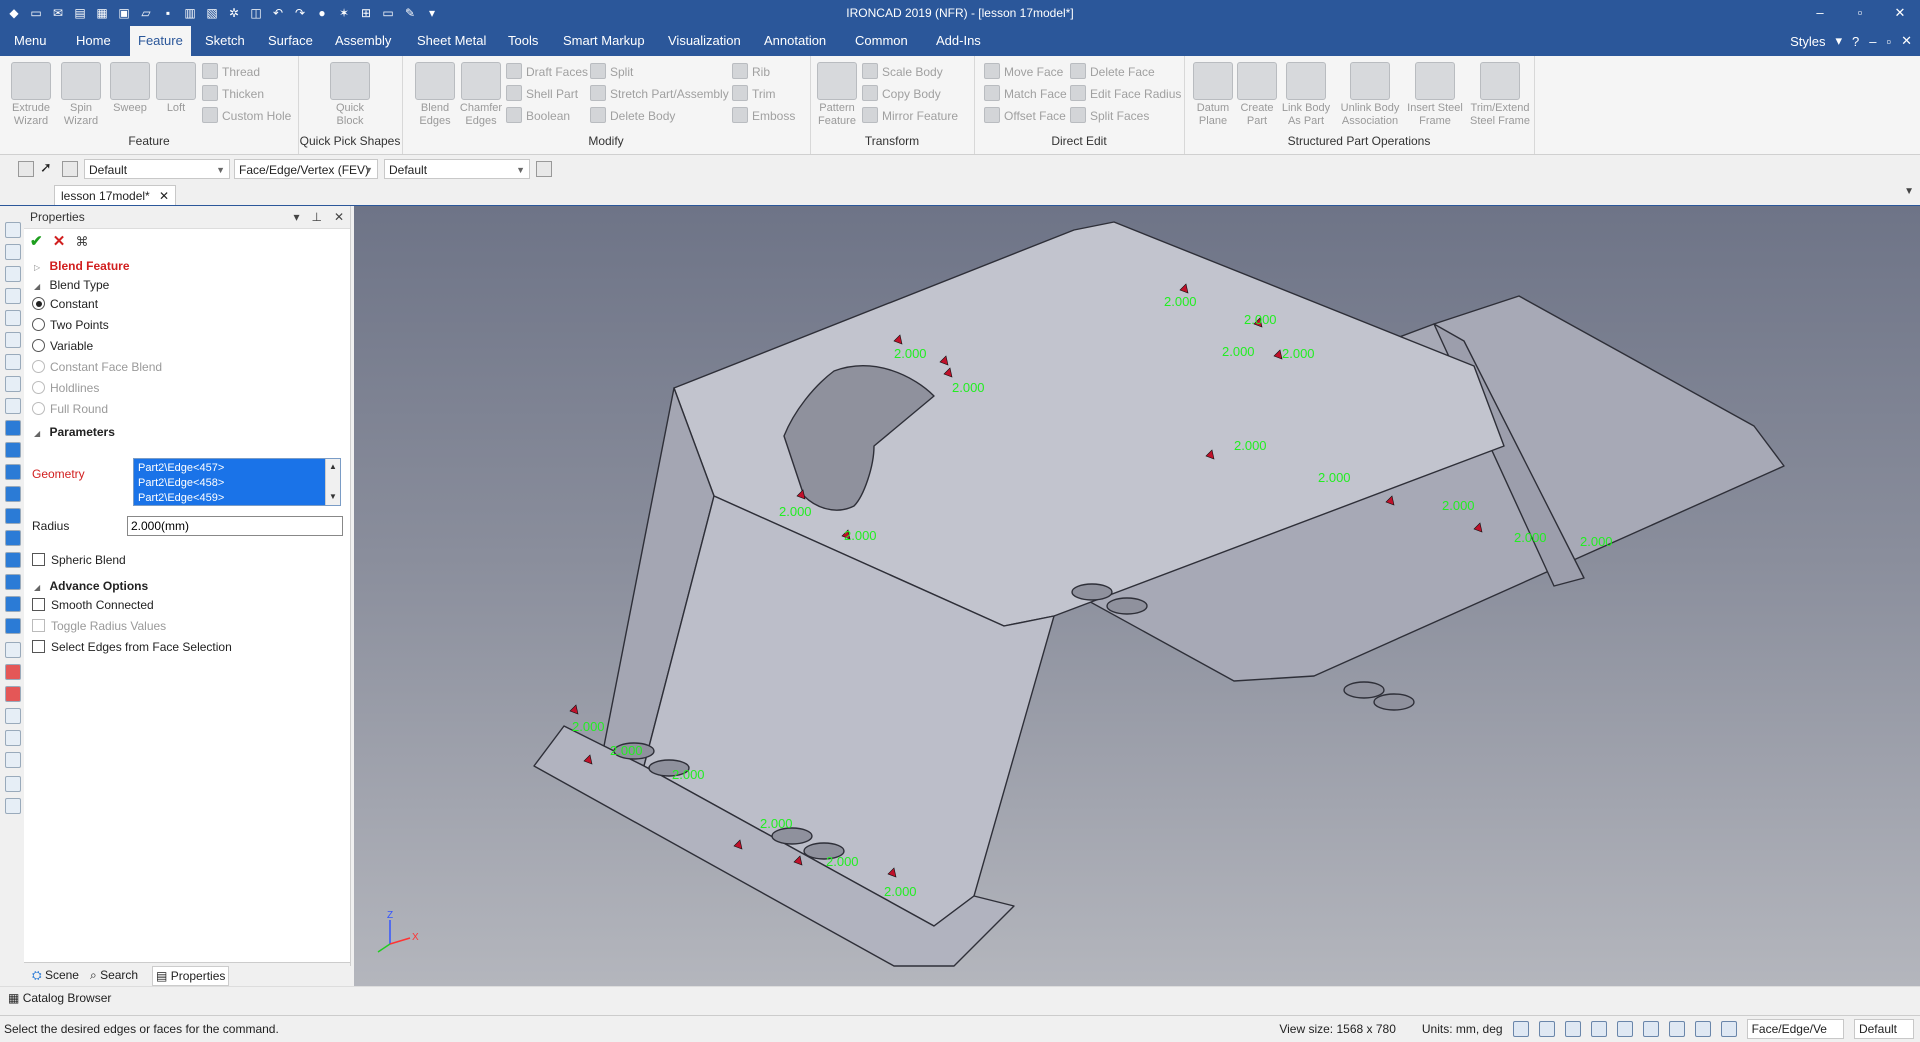 The image size is (1920, 1042). Describe the element at coordinates (114, 975) in the screenshot. I see `tab-search: ⌕ Search` at that location.